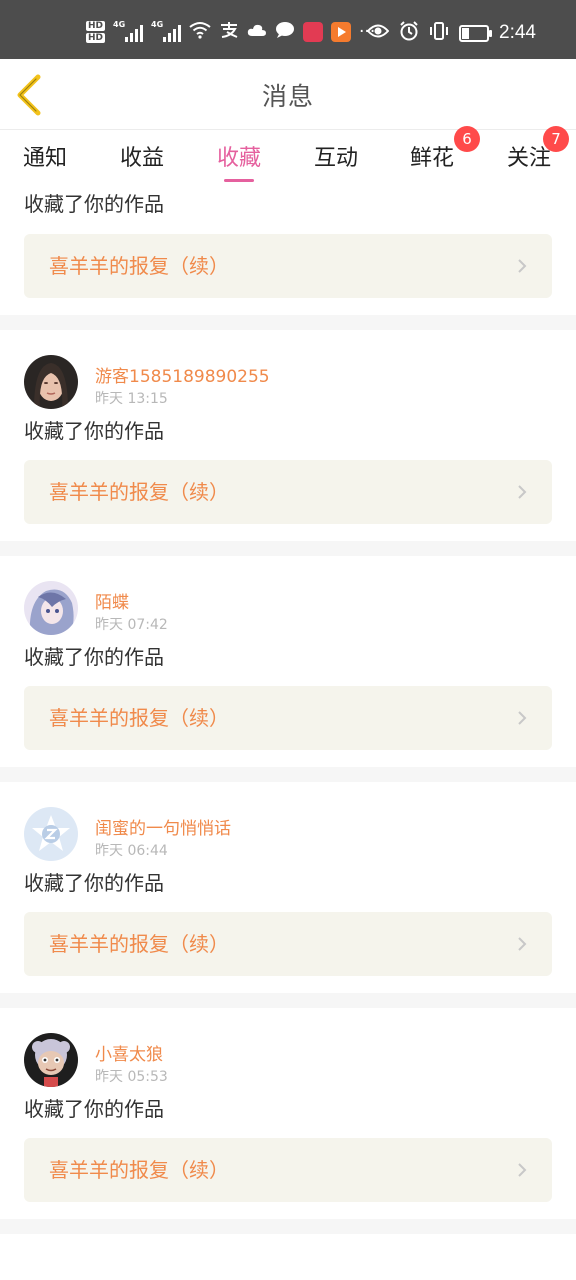 This screenshot has height=1280, width=576. Describe the element at coordinates (378, 33) in the screenshot. I see `eye-icon` at that location.